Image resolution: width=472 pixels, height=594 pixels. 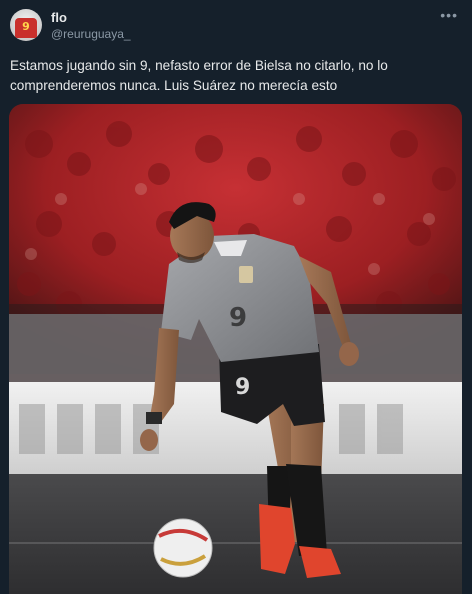 What do you see at coordinates (91, 34) in the screenshot?
I see `author-handle: @reuruguaya_` at bounding box center [91, 34].